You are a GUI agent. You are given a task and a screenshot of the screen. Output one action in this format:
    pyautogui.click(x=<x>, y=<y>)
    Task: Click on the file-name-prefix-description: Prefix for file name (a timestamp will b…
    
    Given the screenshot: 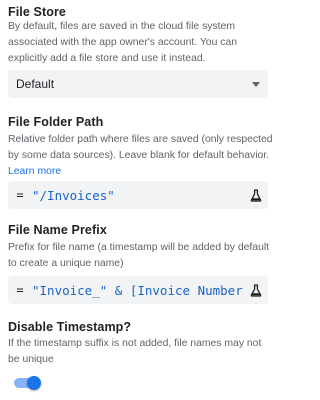 What is the action you would take?
    pyautogui.click(x=139, y=255)
    